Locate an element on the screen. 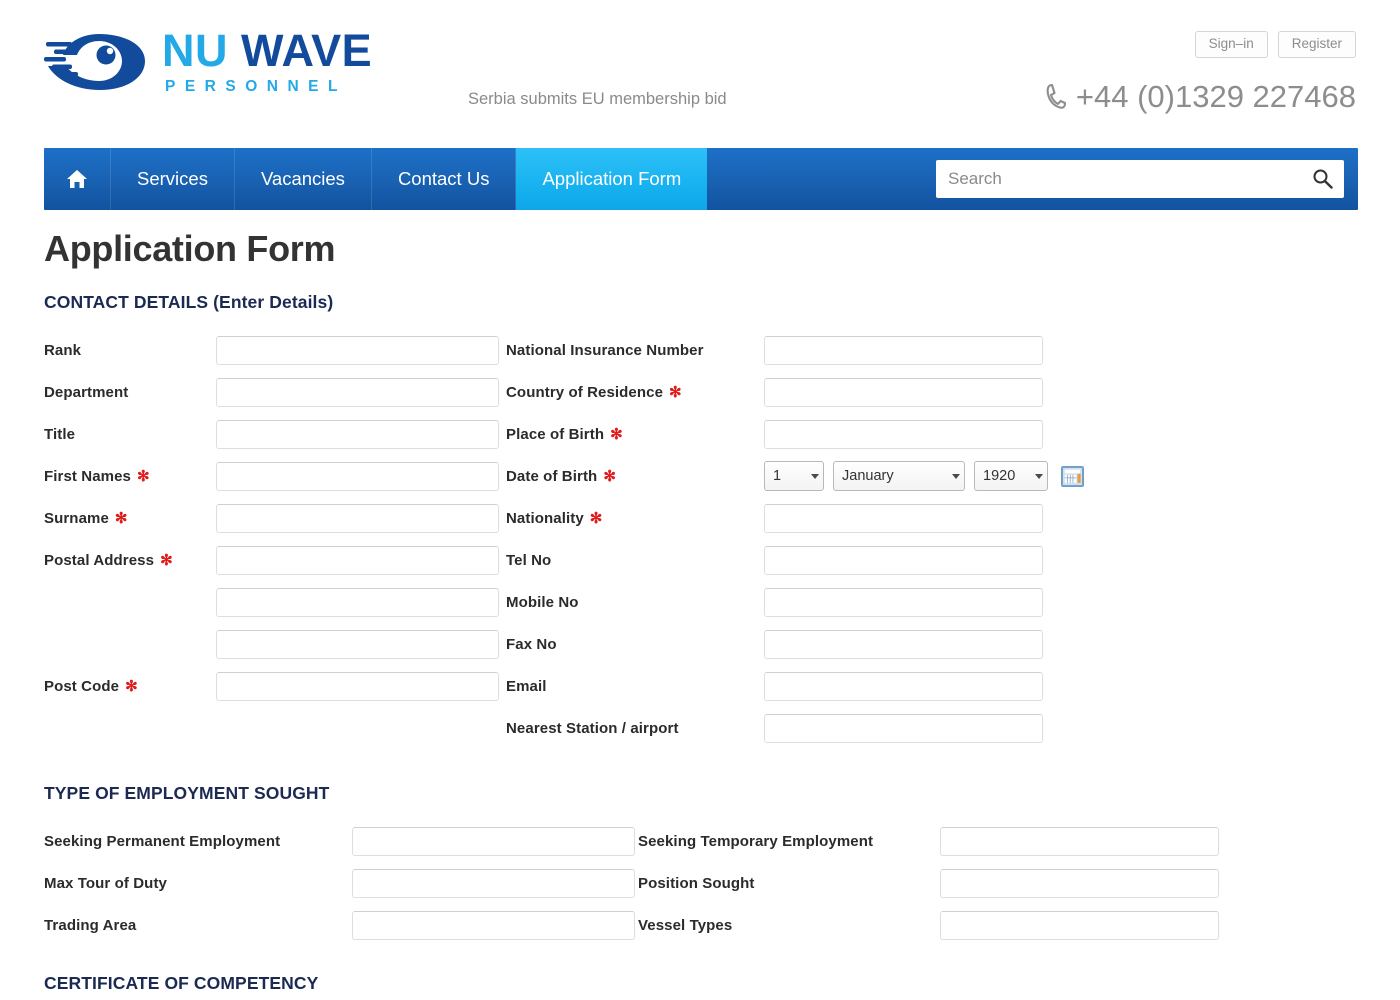 This screenshot has height=1000, width=1400. field-label: Surname is located at coordinates (76, 518).